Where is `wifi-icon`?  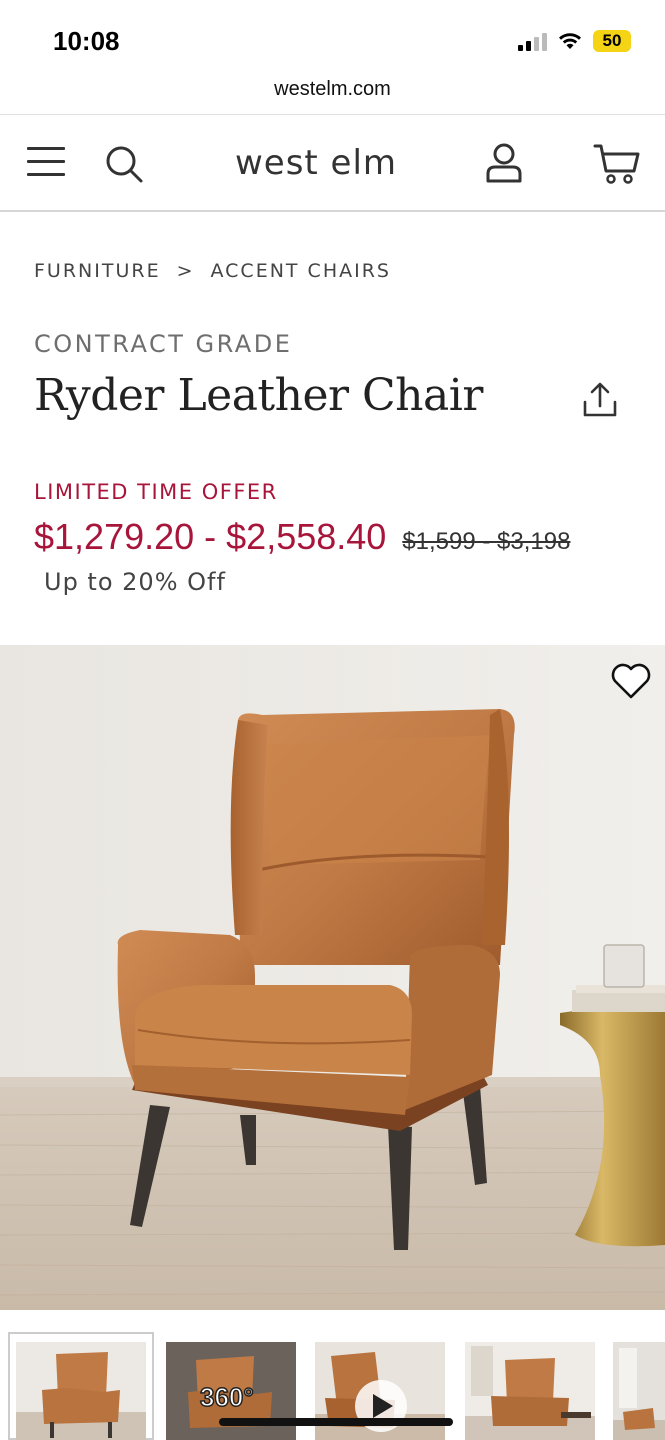 wifi-icon is located at coordinates (570, 41).